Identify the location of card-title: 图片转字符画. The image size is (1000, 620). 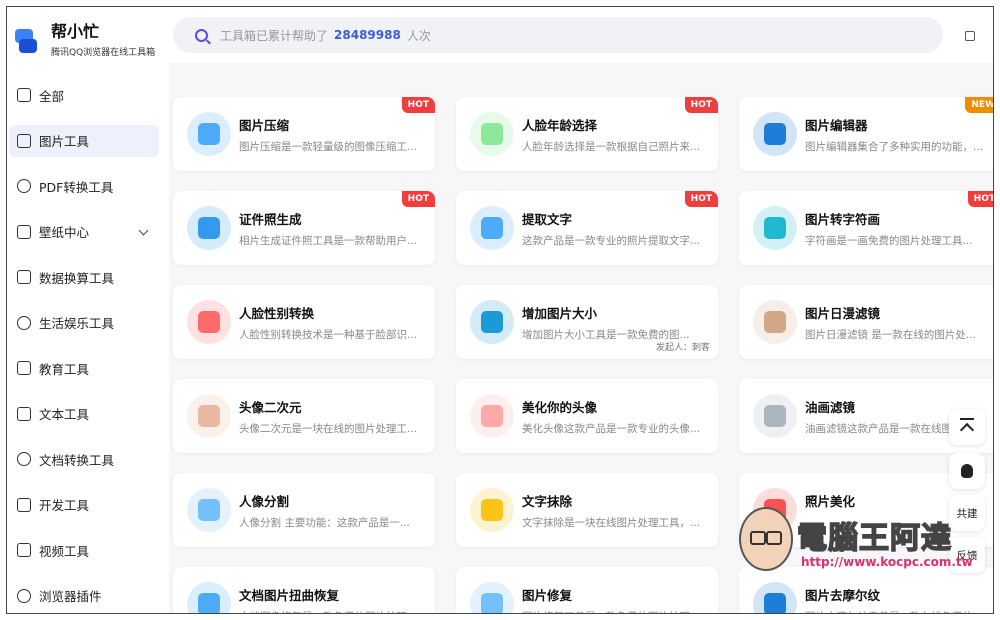
(843, 219).